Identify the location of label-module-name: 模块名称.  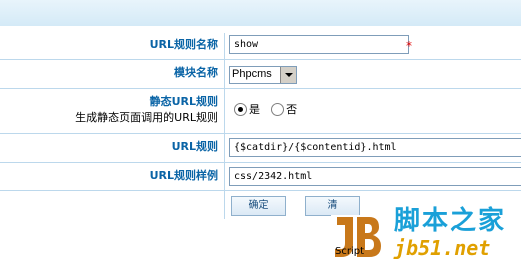
(196, 72).